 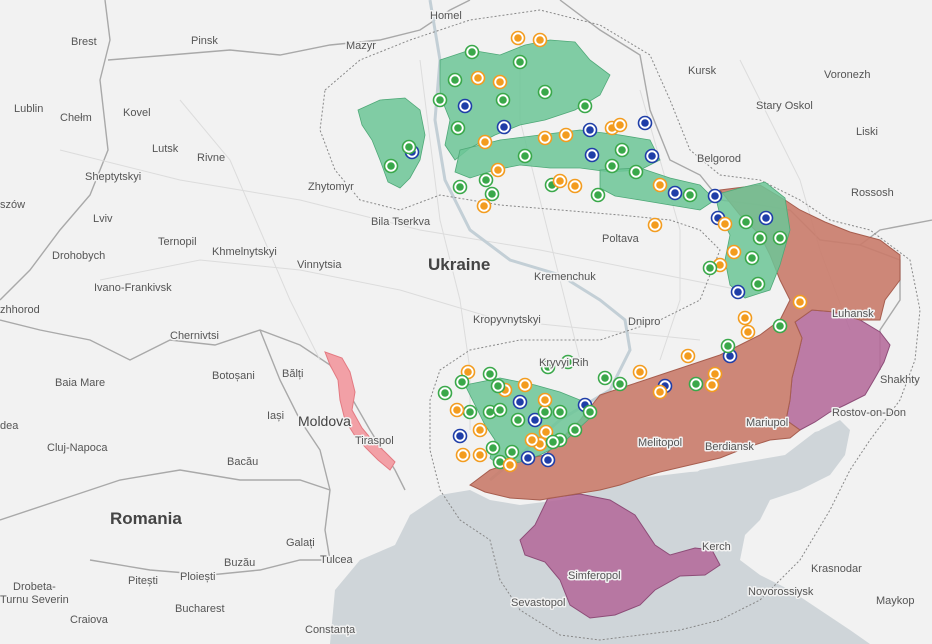 What do you see at coordinates (319, 265) in the screenshot?
I see `label-vinnytsia: Vinnytsia` at bounding box center [319, 265].